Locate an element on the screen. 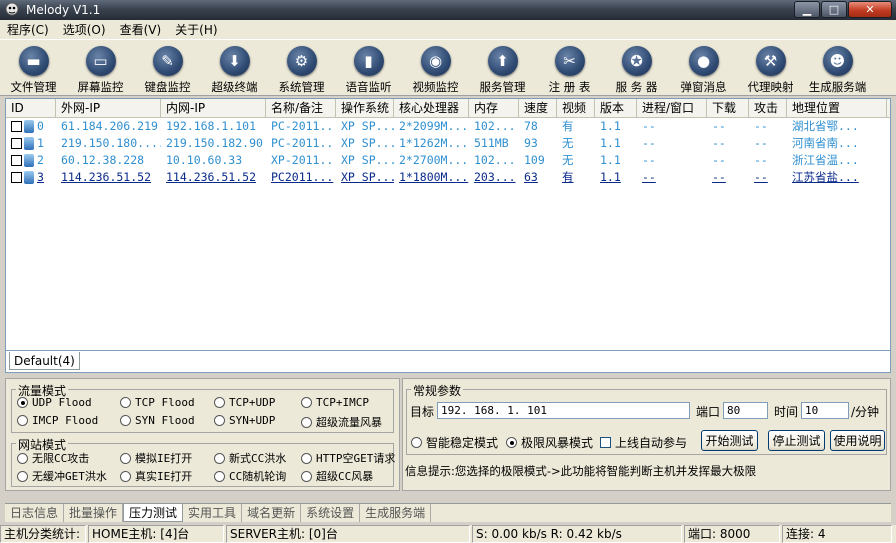  toolbar-button-0: ▬ 文件管理 is located at coordinates (33, 68).